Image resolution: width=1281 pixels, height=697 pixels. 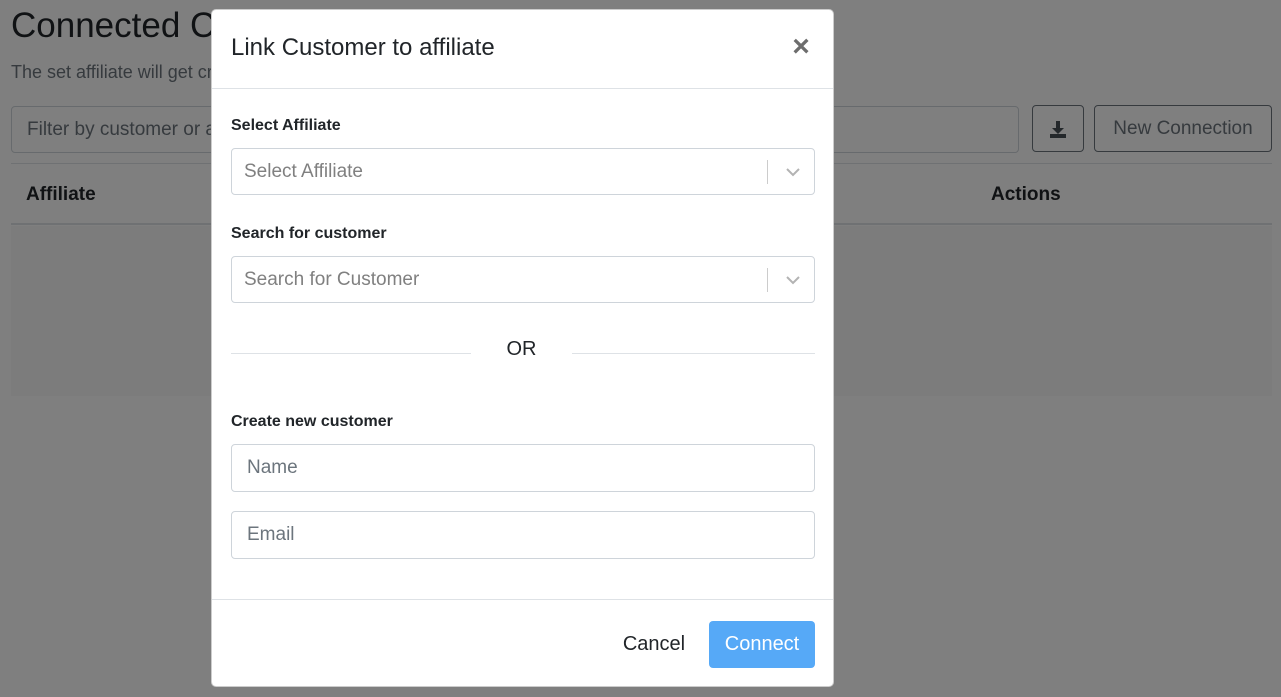 What do you see at coordinates (762, 644) in the screenshot?
I see `connect-button: Connect` at bounding box center [762, 644].